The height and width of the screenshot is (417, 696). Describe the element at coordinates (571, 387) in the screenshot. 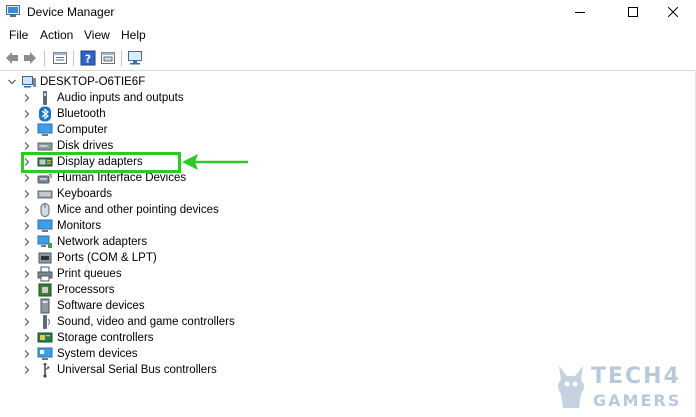

I see `mascot-icon` at that location.